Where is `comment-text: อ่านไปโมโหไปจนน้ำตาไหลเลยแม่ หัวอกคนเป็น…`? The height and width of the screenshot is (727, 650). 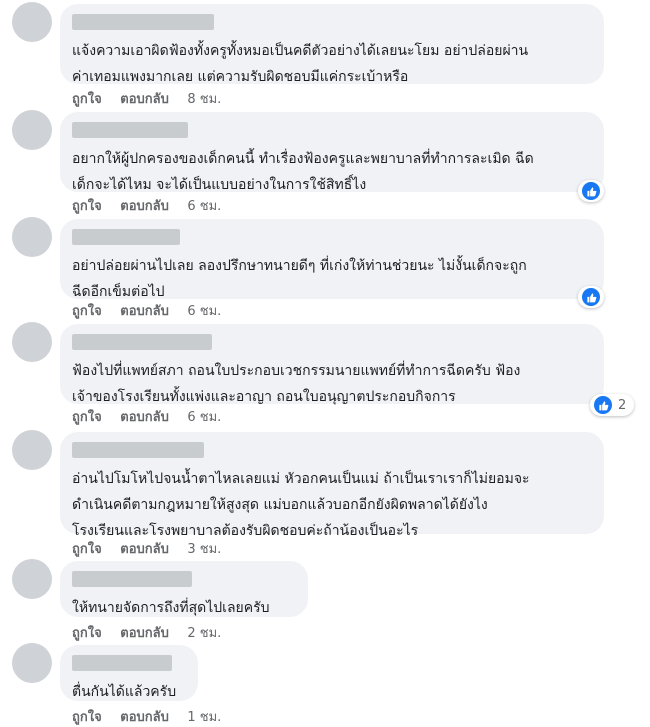
comment-text: อ่านไปโมโหไปจนน้ำตาไหลเลยแม่ หัวอกคนเป็น… is located at coordinates (301, 505).